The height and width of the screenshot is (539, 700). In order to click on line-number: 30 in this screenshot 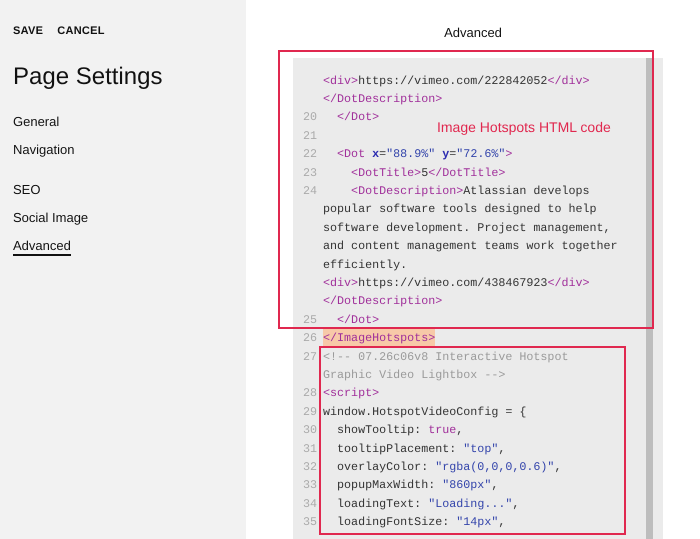, I will do `click(310, 431)`.